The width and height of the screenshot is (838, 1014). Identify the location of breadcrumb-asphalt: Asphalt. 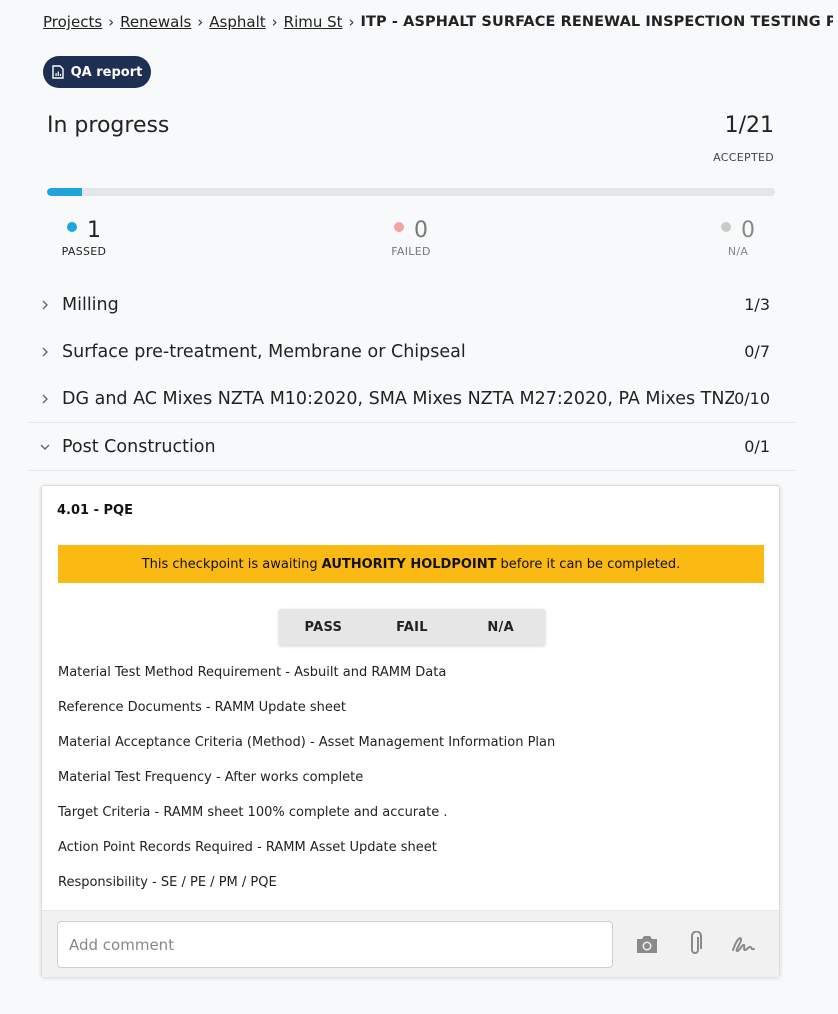
(237, 22).